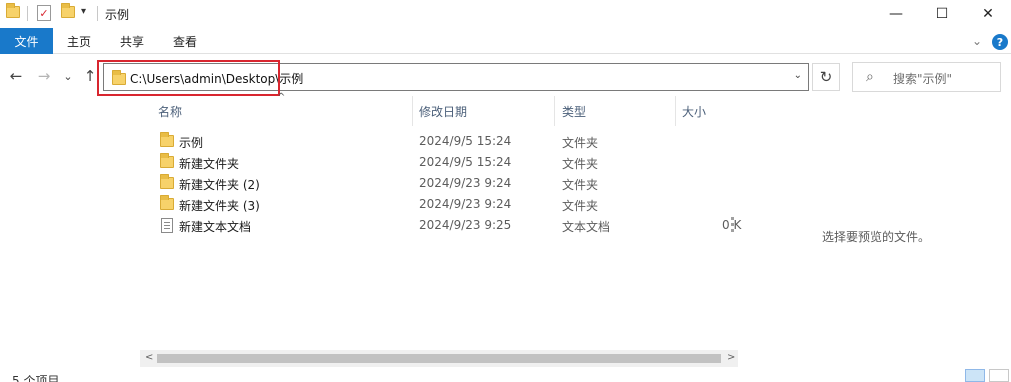 The height and width of the screenshot is (382, 1011). What do you see at coordinates (734, 225) in the screenshot?
I see `resize-grip` at bounding box center [734, 225].